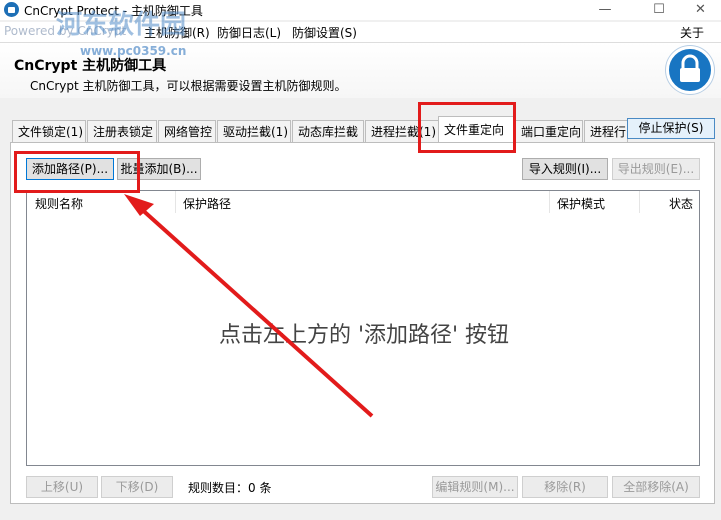  I want to click on annotation-arrow, so click(249, 306).